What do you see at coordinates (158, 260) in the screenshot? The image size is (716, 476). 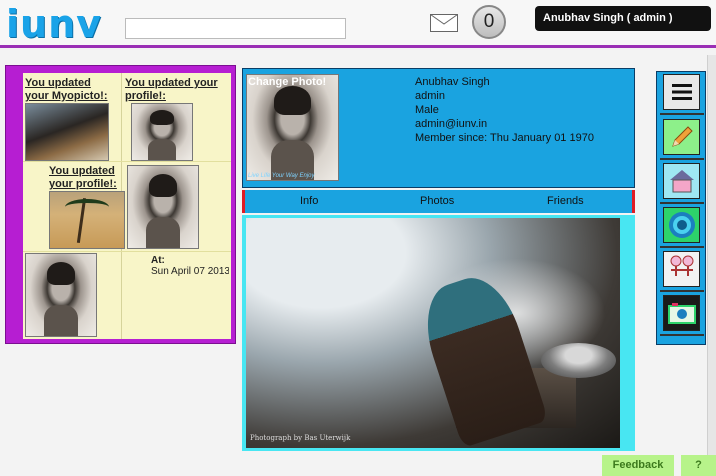 I see `activity-at-label: At:` at bounding box center [158, 260].